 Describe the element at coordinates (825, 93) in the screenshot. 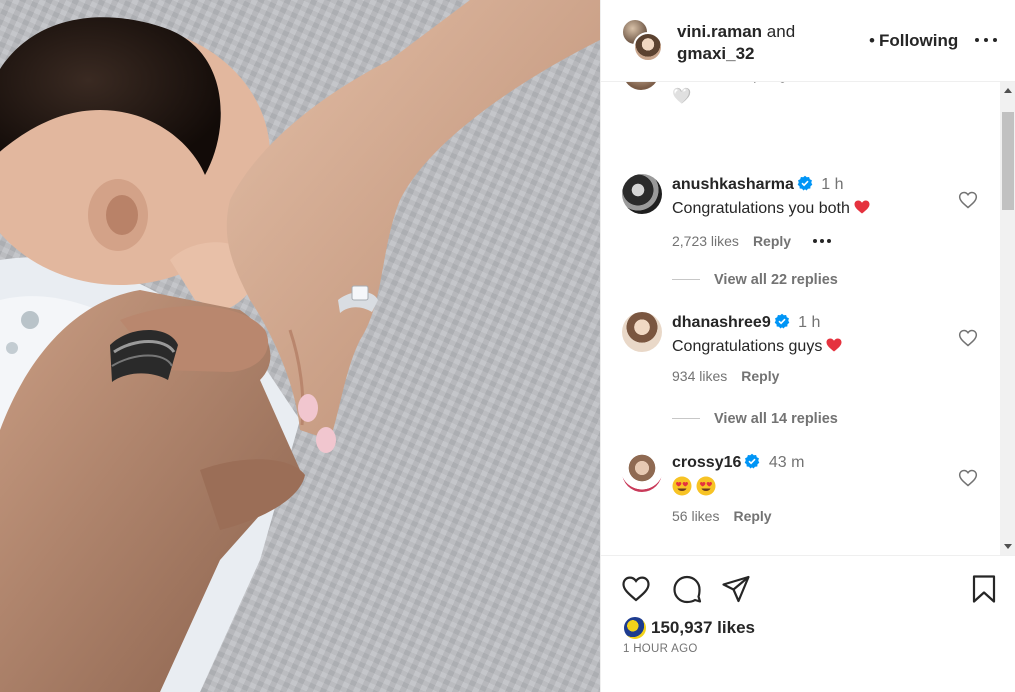

I see `post-caption: 11.09.2023 | Logan Maverick Maxwell 🤍 🤍🤍` at that location.